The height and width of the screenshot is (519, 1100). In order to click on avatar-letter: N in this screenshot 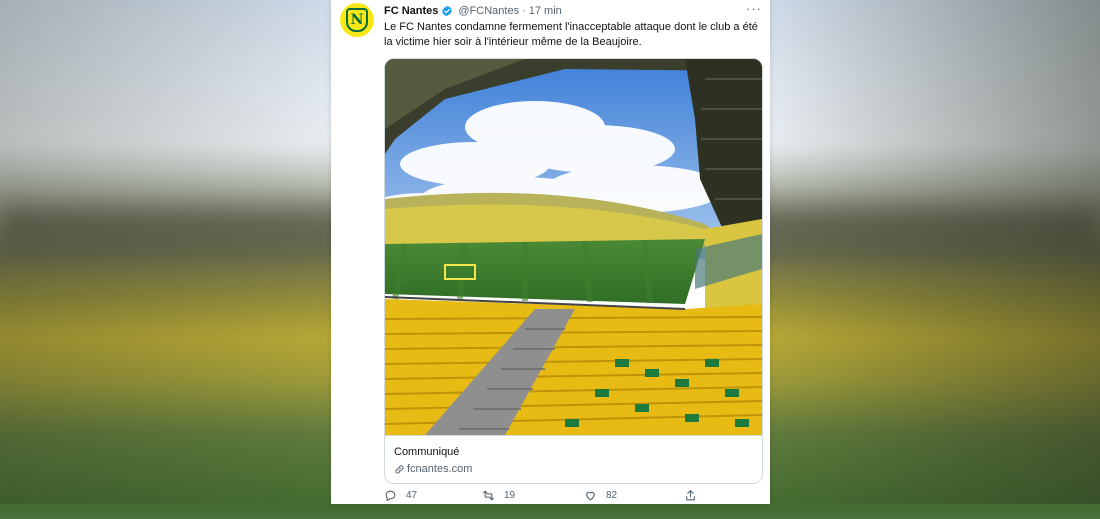, I will do `click(357, 20)`.